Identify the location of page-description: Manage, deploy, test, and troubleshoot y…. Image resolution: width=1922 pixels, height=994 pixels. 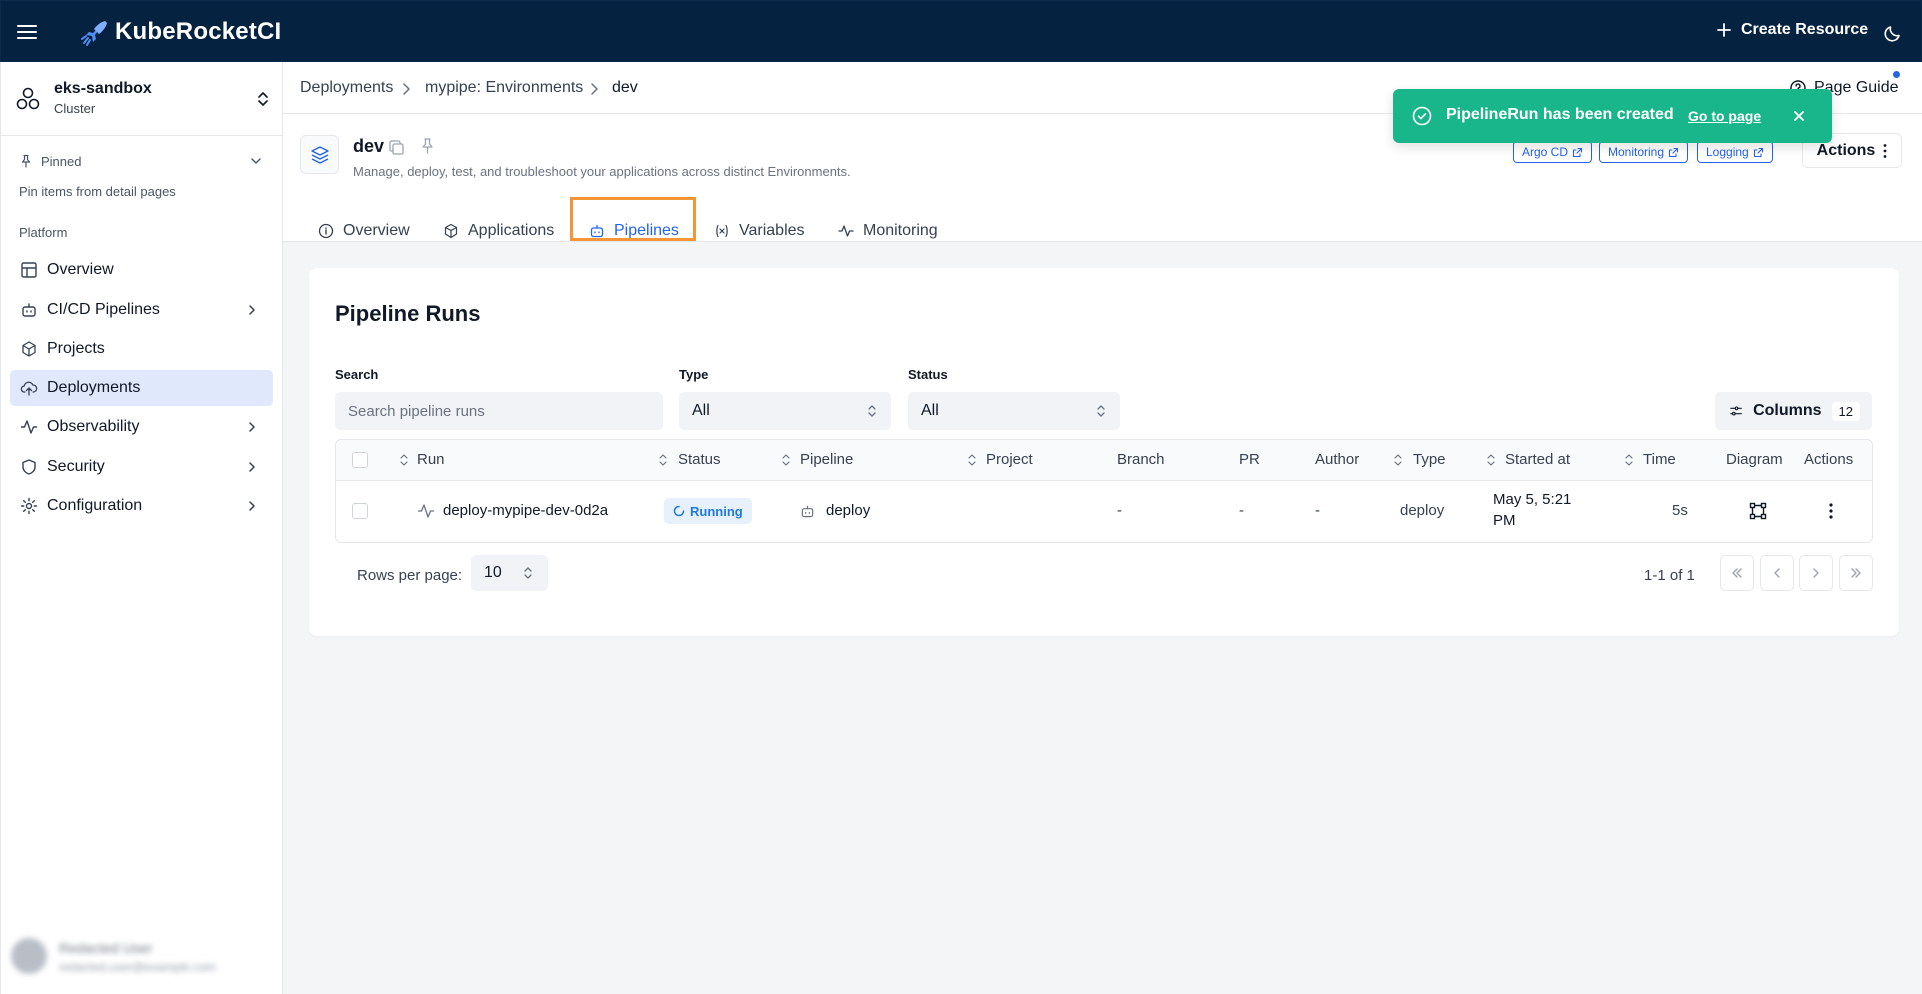
(602, 171).